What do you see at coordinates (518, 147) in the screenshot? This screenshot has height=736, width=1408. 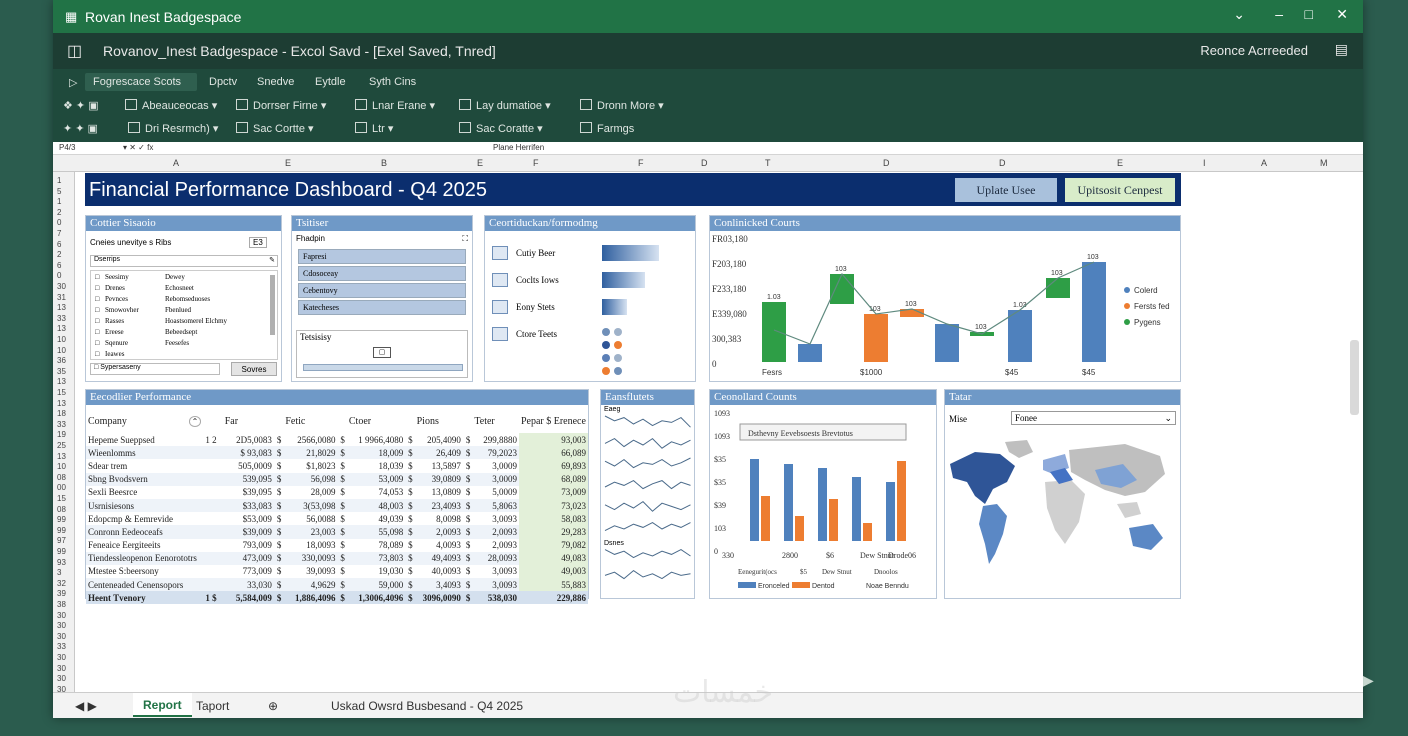 I see `formula-content: Plane Herrifen` at bounding box center [518, 147].